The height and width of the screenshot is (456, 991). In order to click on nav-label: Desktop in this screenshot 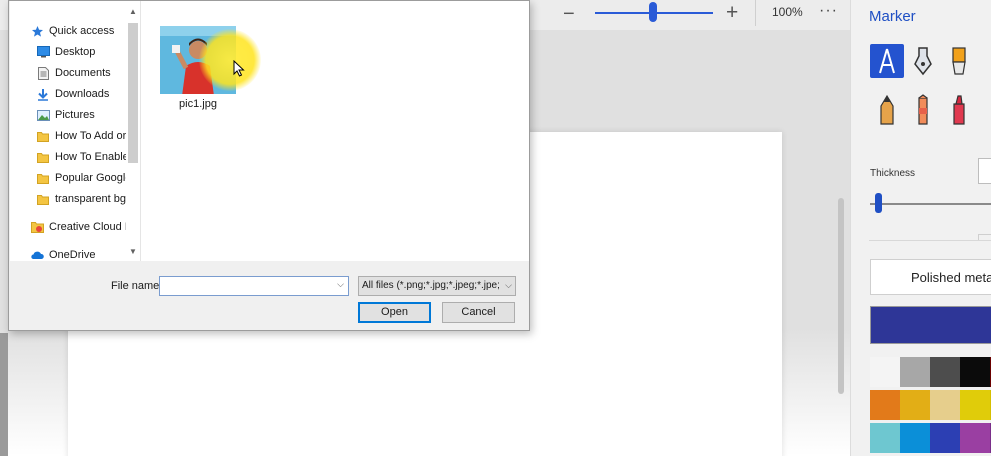, I will do `click(75, 52)`.